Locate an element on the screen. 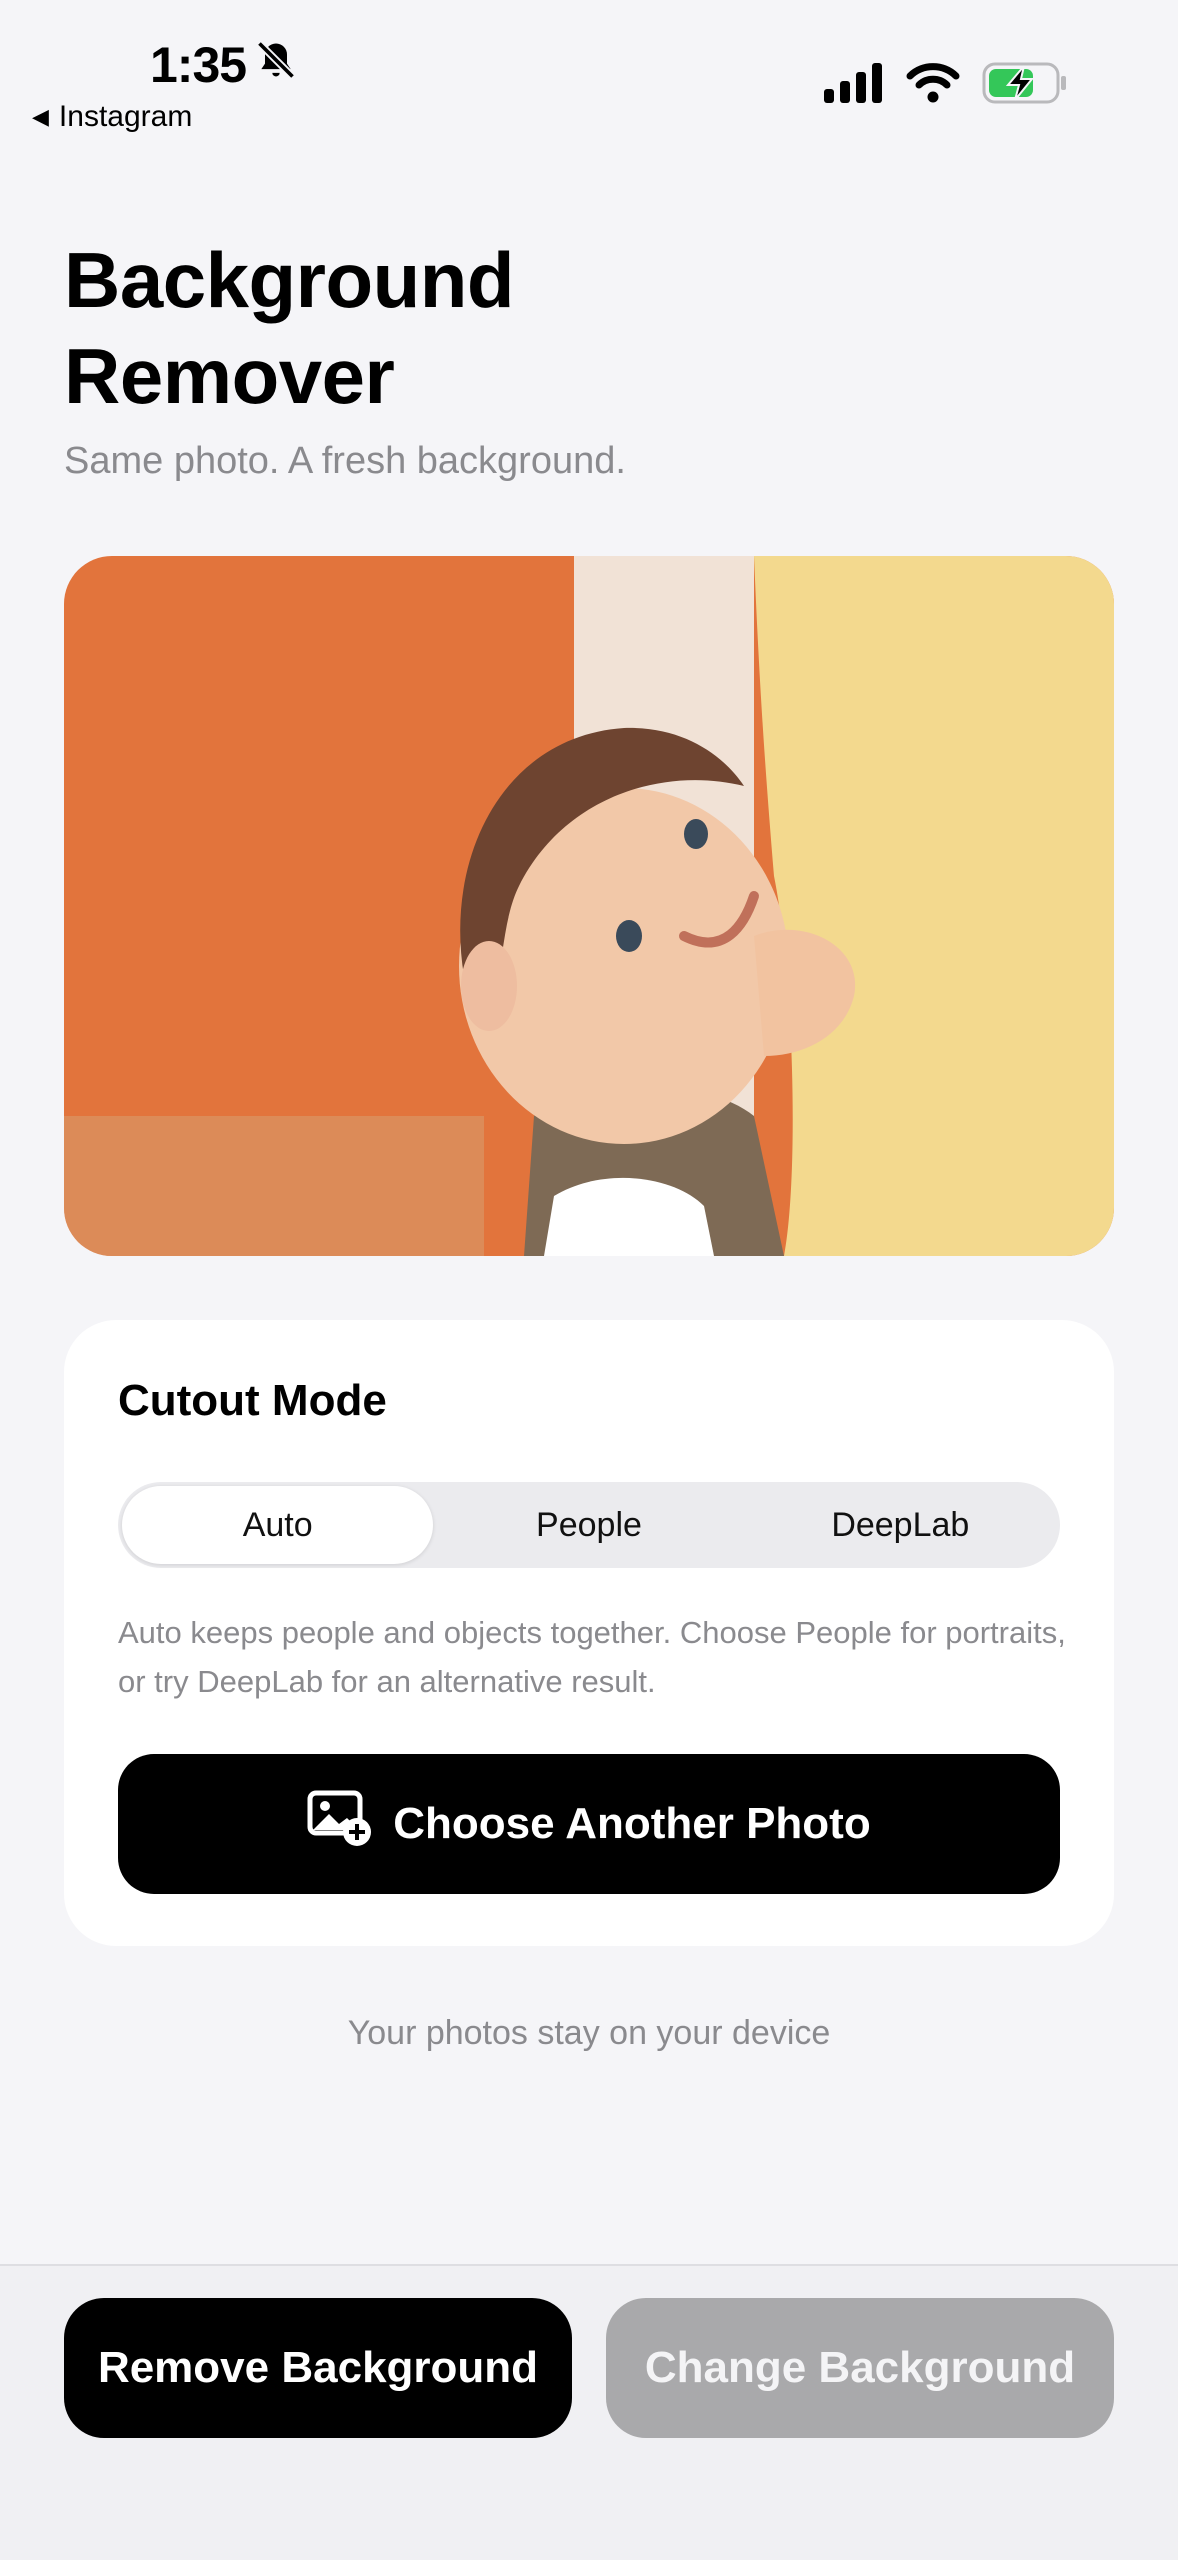  page-subtitle: Same photo. A fresh background. is located at coordinates (345, 461).